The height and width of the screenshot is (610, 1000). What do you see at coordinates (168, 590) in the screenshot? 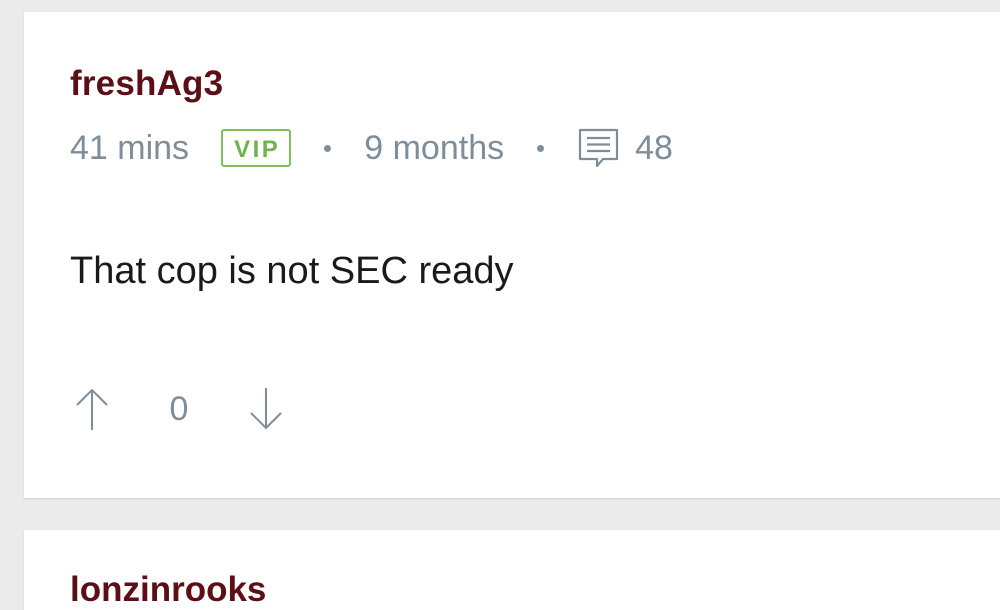
I see `username-link: lonzinrooks` at bounding box center [168, 590].